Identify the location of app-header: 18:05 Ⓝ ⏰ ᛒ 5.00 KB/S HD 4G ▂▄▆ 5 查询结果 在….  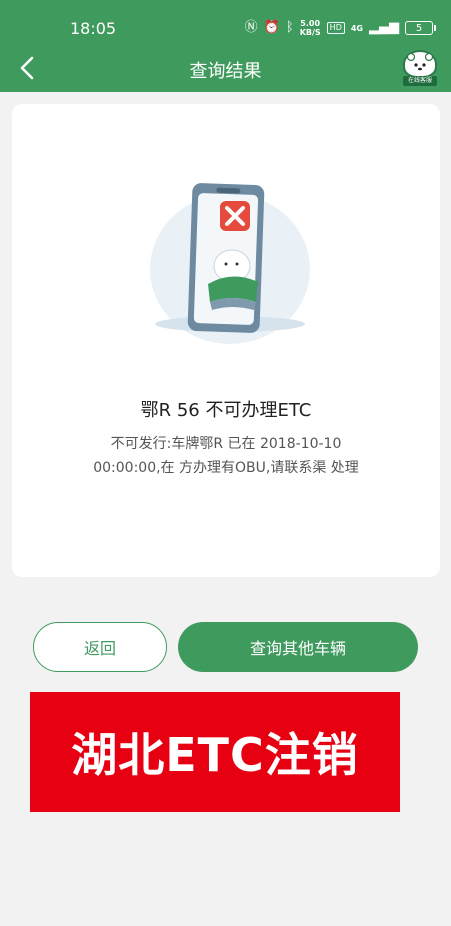
(225, 46).